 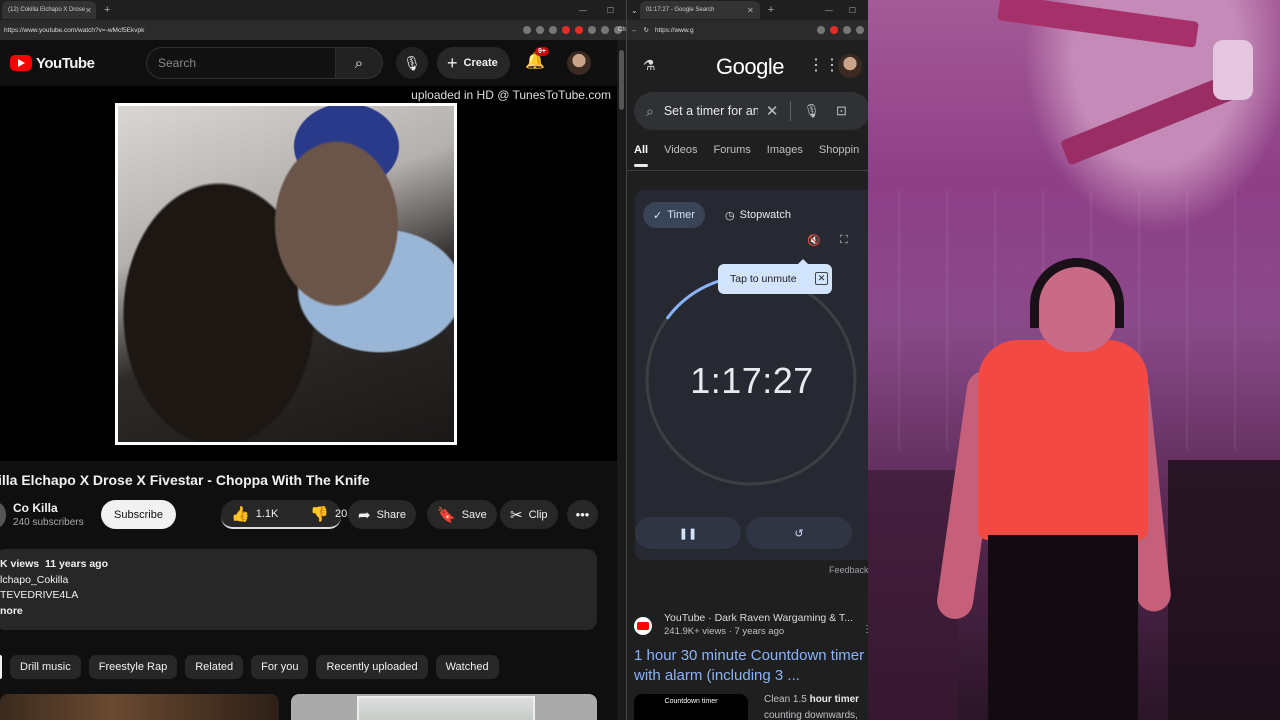 I want to click on scrollbar, so click(x=621, y=380).